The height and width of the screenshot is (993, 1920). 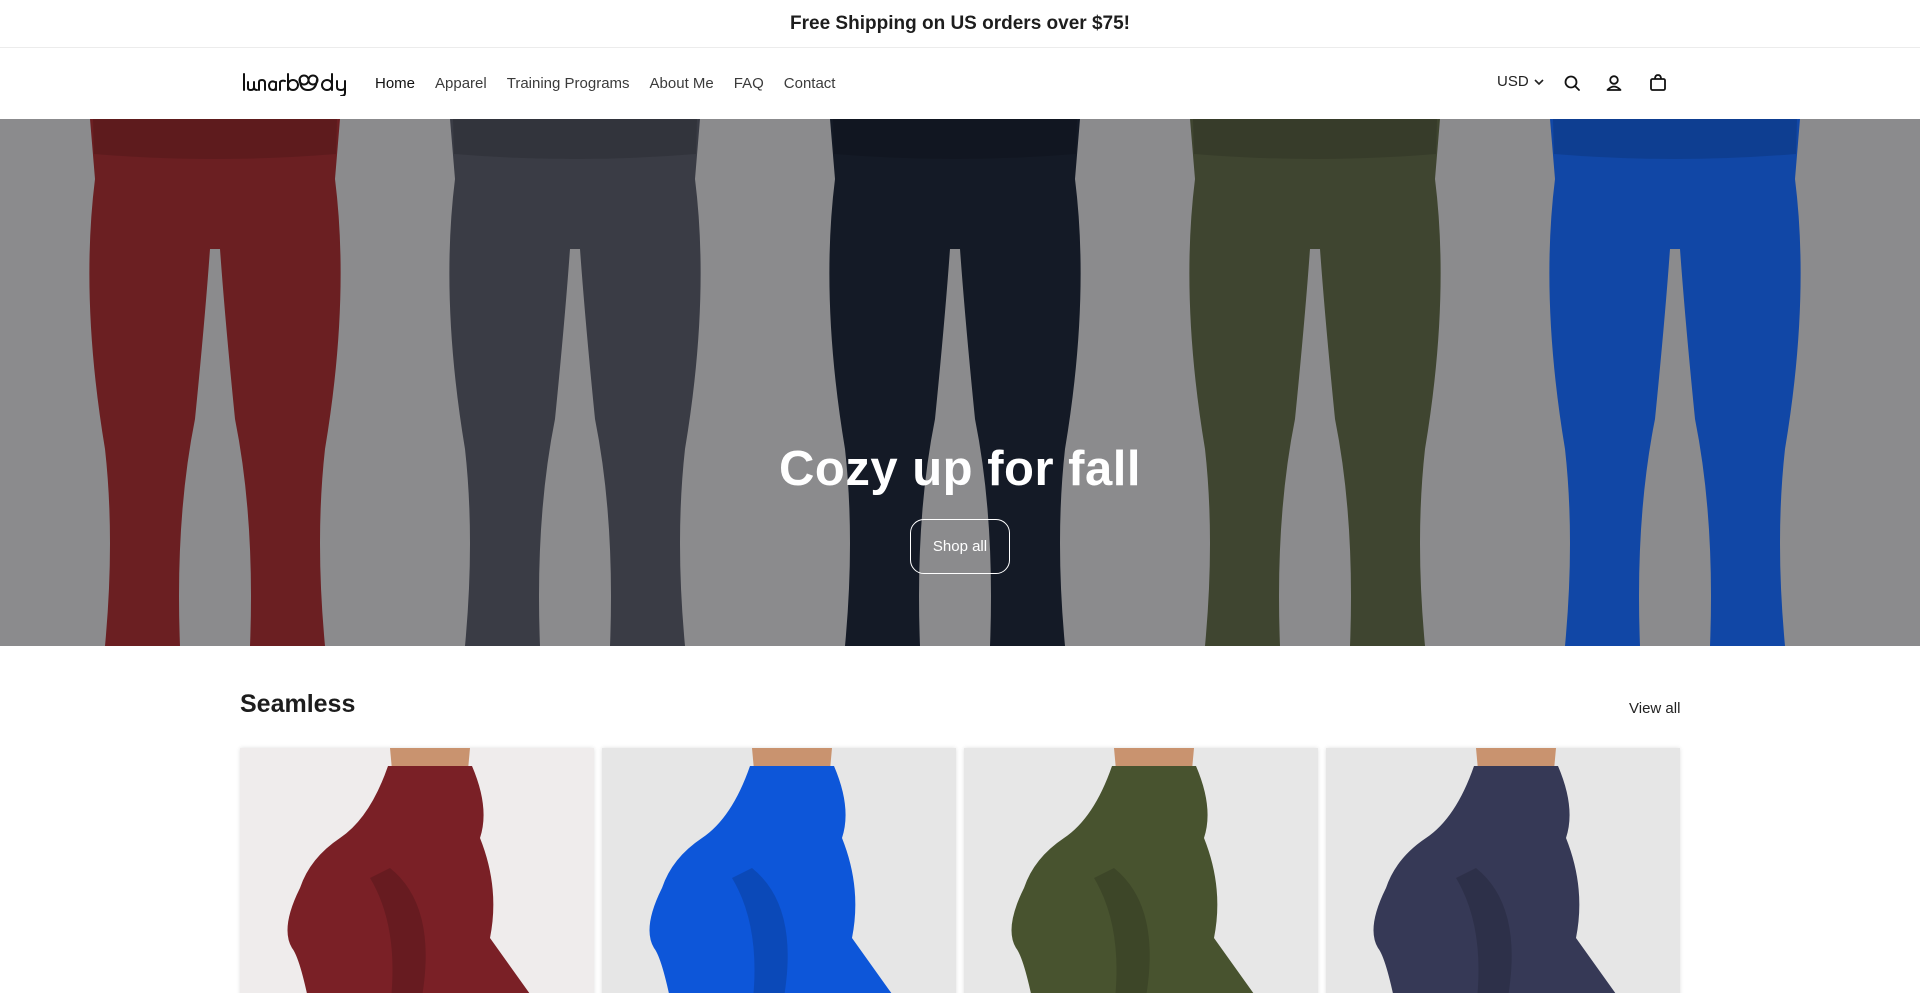 What do you see at coordinates (1513, 81) in the screenshot?
I see `currency-label: USD` at bounding box center [1513, 81].